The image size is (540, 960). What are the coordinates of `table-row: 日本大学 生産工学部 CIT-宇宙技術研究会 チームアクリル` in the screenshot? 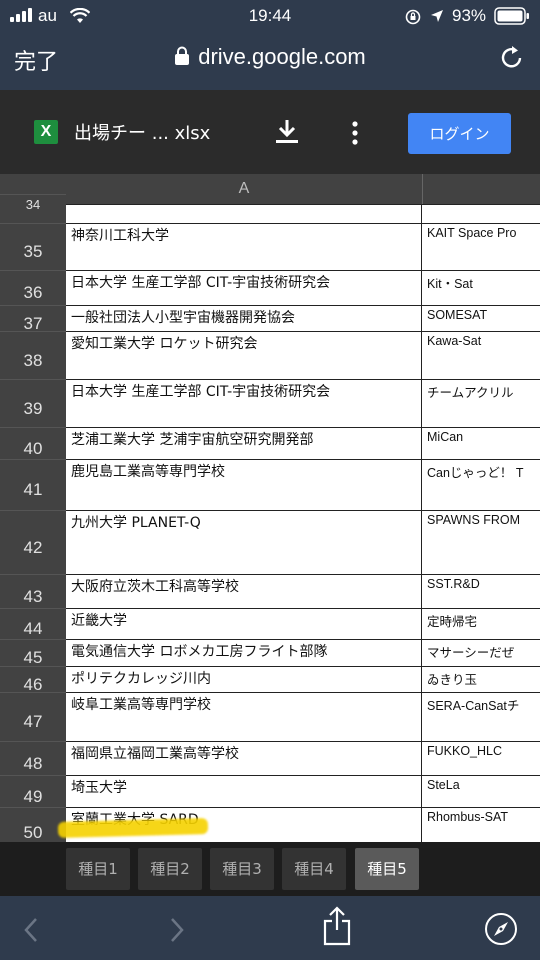 It's located at (303, 403).